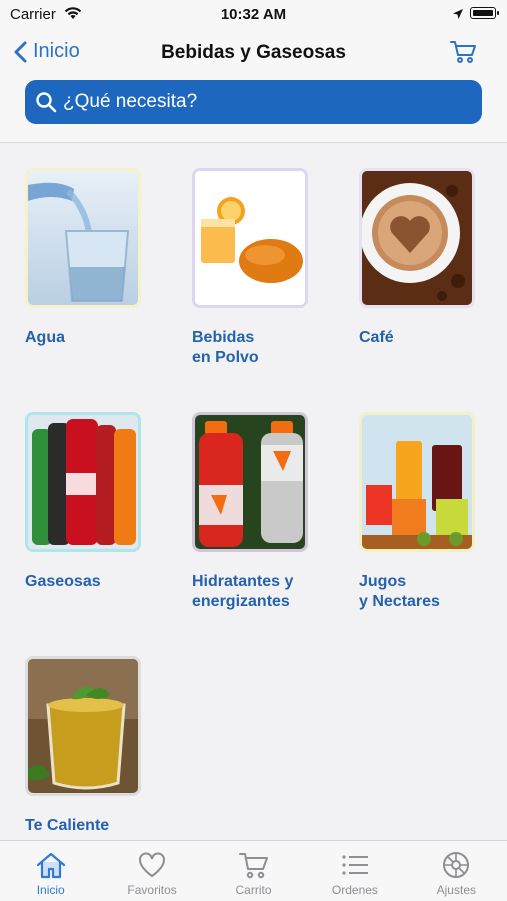 This screenshot has width=507, height=901. Describe the element at coordinates (83, 482) in the screenshot. I see `gaseosas-image` at that location.